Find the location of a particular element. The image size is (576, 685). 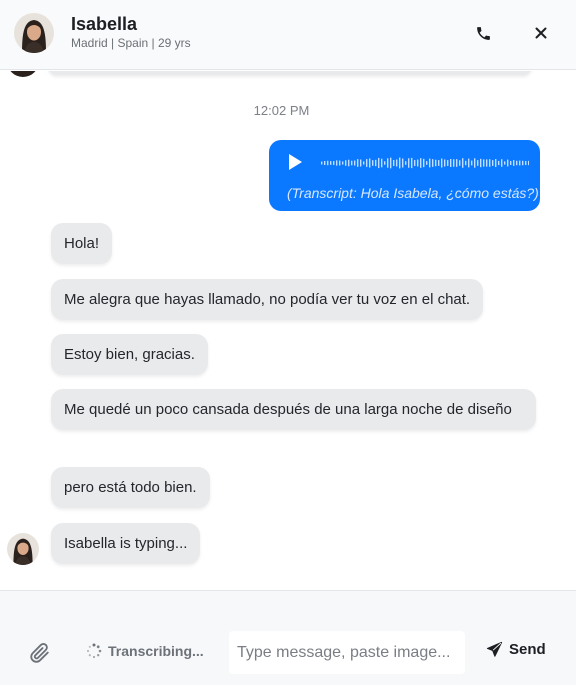

send-label: Send is located at coordinates (527, 649).